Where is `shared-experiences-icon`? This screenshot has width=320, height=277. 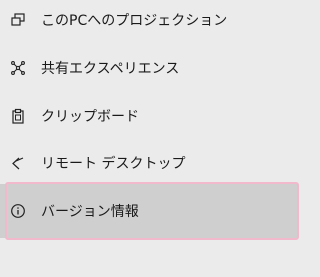
shared-experiences-icon is located at coordinates (18, 68).